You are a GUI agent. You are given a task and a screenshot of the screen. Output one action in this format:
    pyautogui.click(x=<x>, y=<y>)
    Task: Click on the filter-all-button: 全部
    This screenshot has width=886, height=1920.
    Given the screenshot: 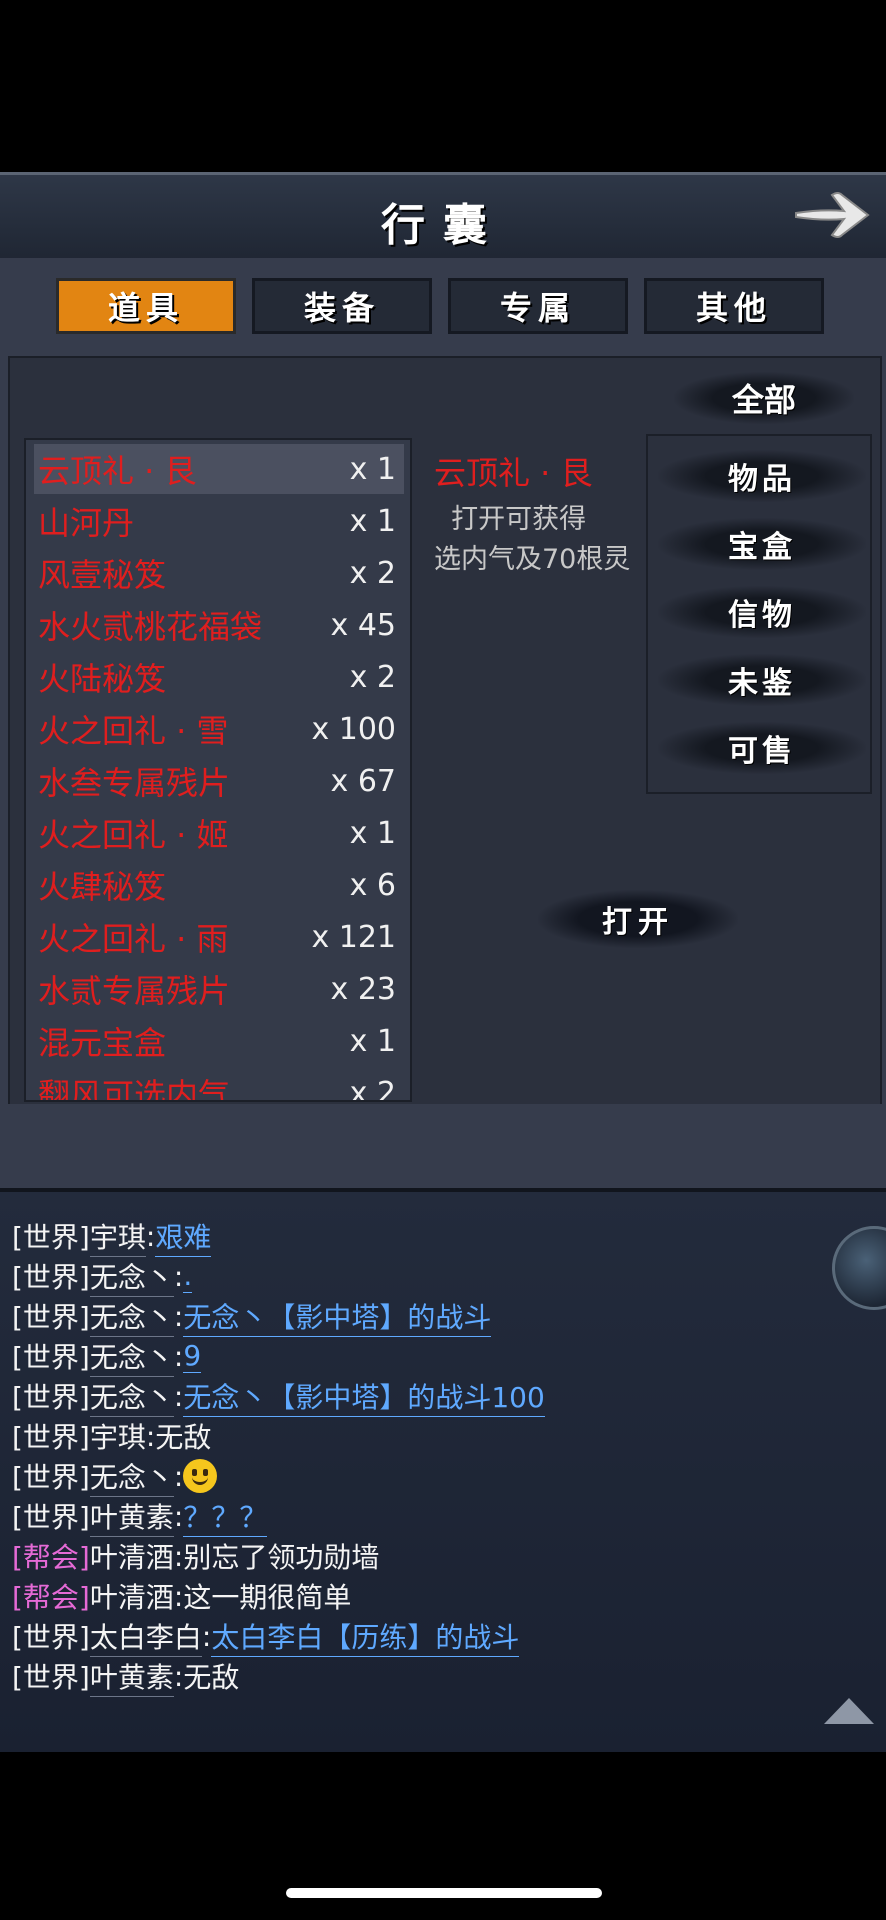 What is the action you would take?
    pyautogui.click(x=764, y=398)
    